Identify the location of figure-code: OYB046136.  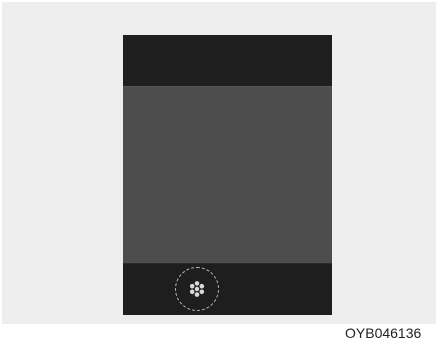
(383, 333).